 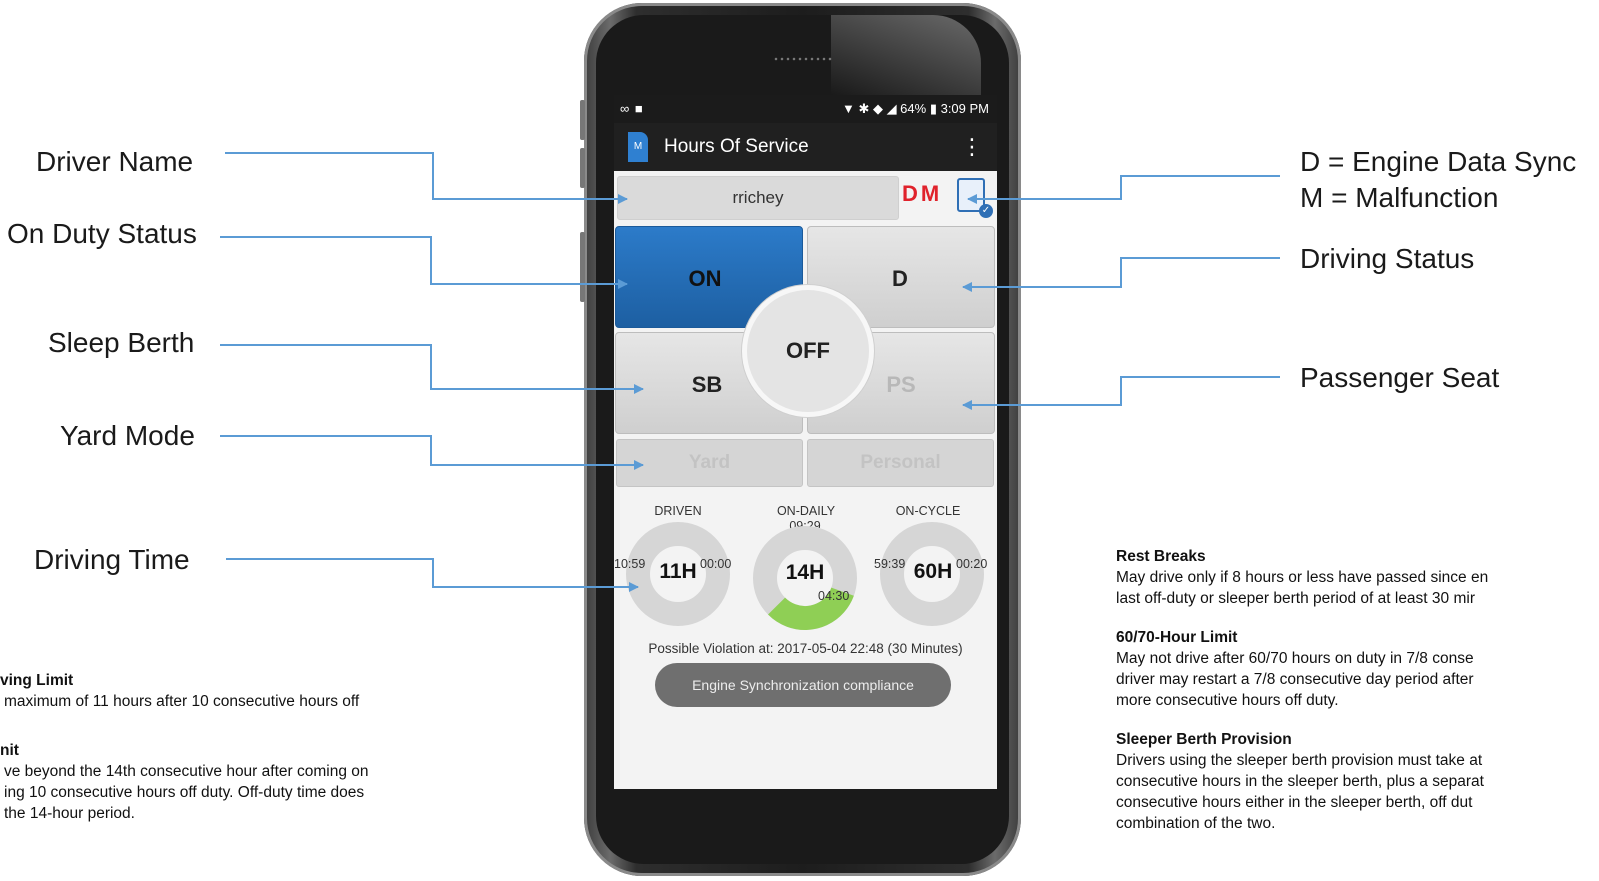 What do you see at coordinates (1227, 700) in the screenshot?
I see `note-60-70-line-3: more consecutive hours off duty.` at bounding box center [1227, 700].